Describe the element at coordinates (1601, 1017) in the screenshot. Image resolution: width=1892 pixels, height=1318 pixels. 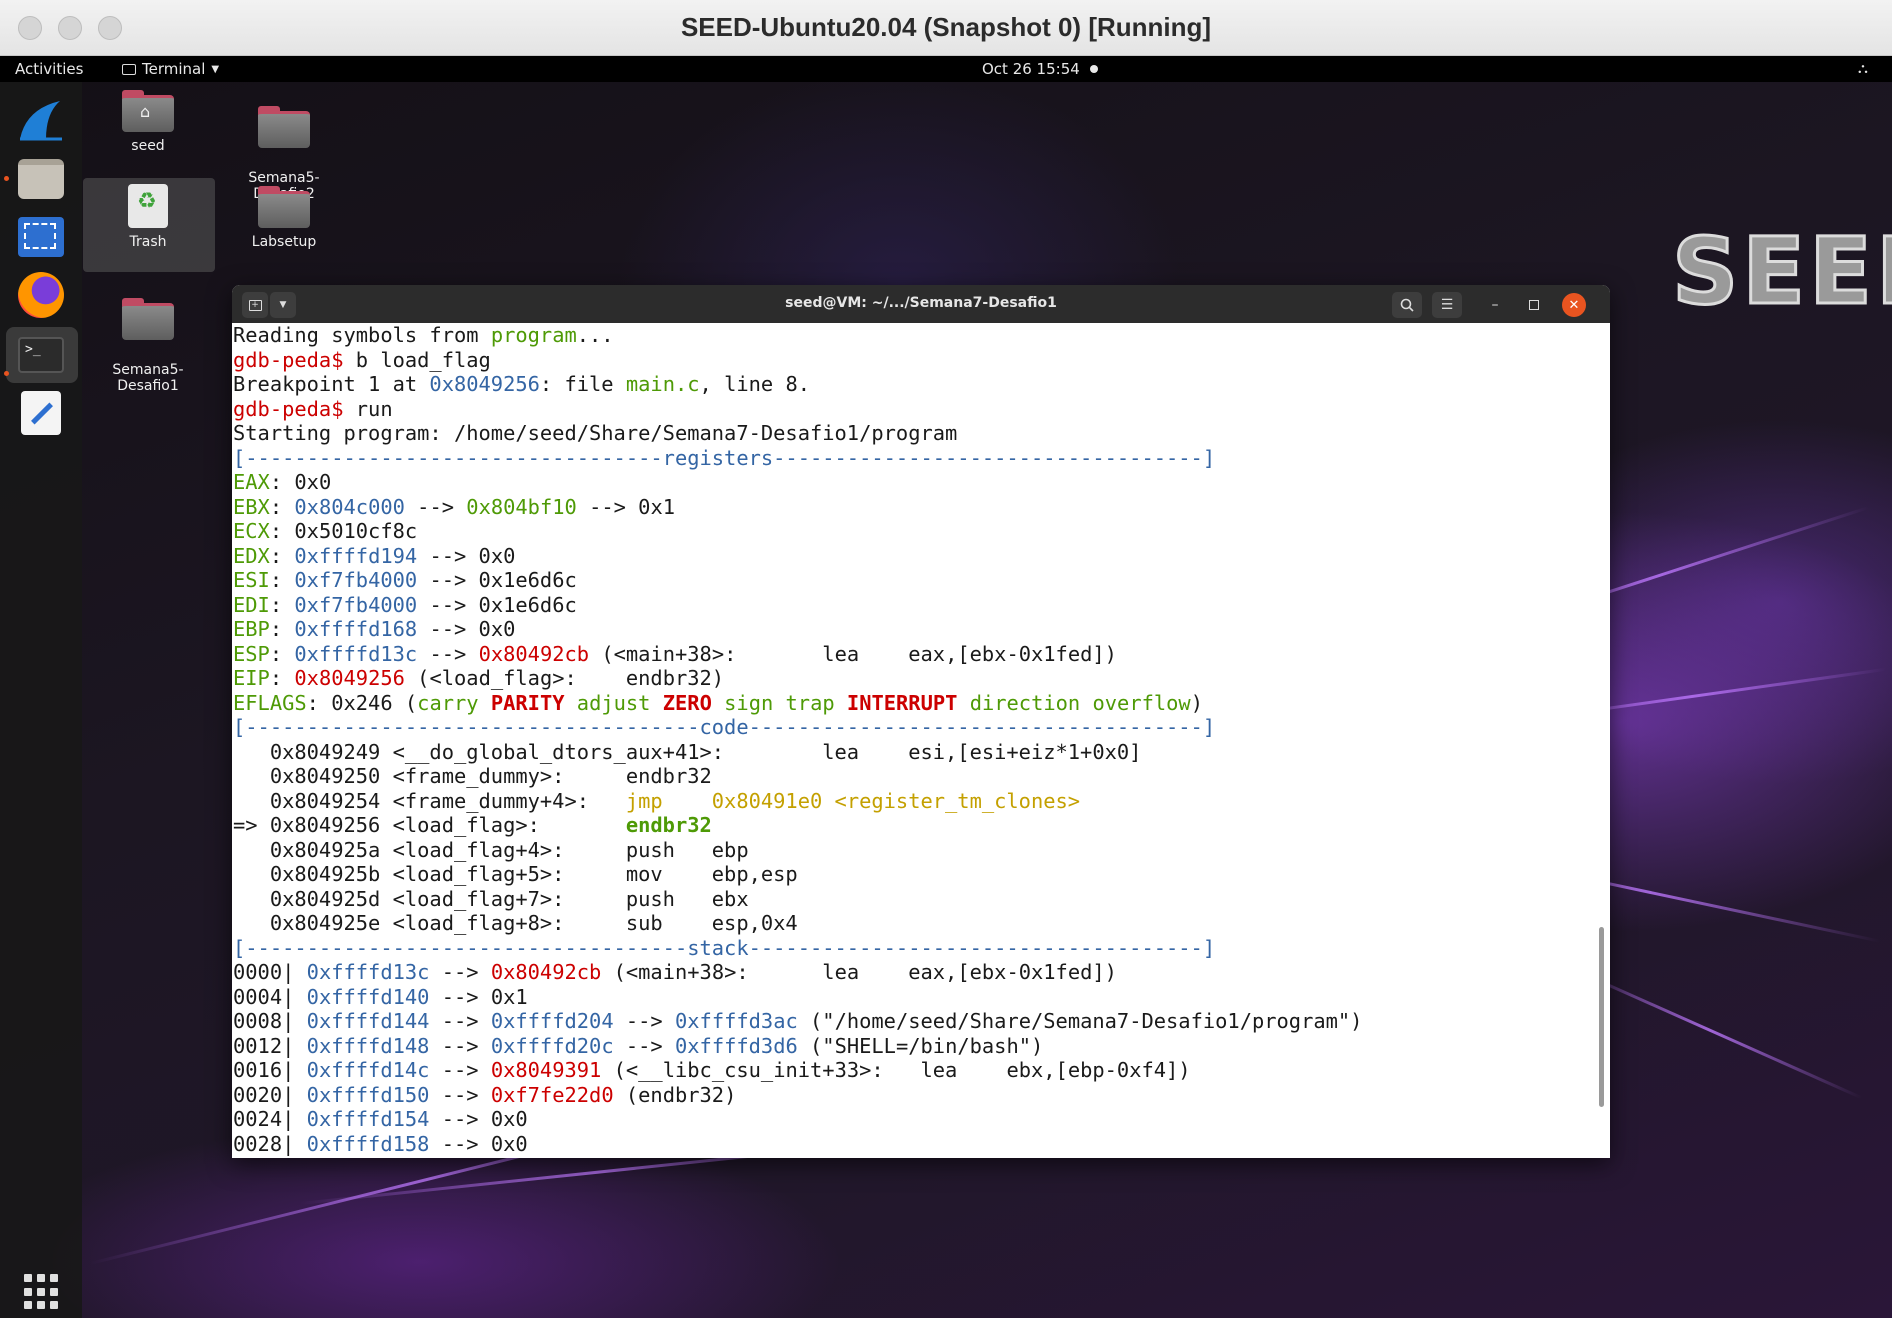
I see `terminal-scrollbar` at that location.